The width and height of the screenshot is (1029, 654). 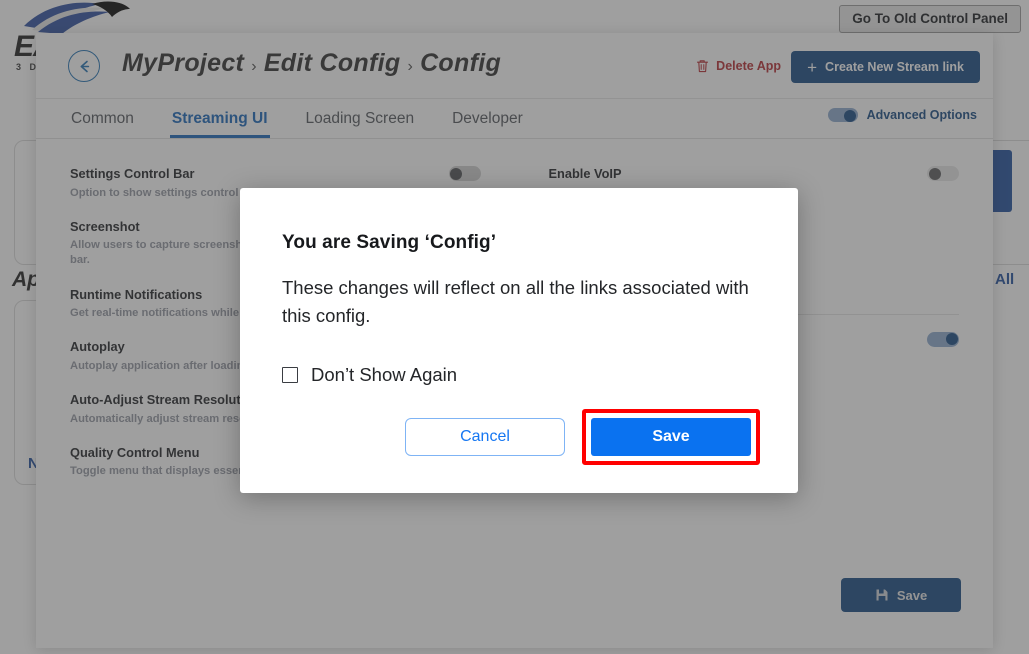 What do you see at coordinates (519, 375) in the screenshot?
I see `dont-show-again-checkbox: Don’t Show Again` at bounding box center [519, 375].